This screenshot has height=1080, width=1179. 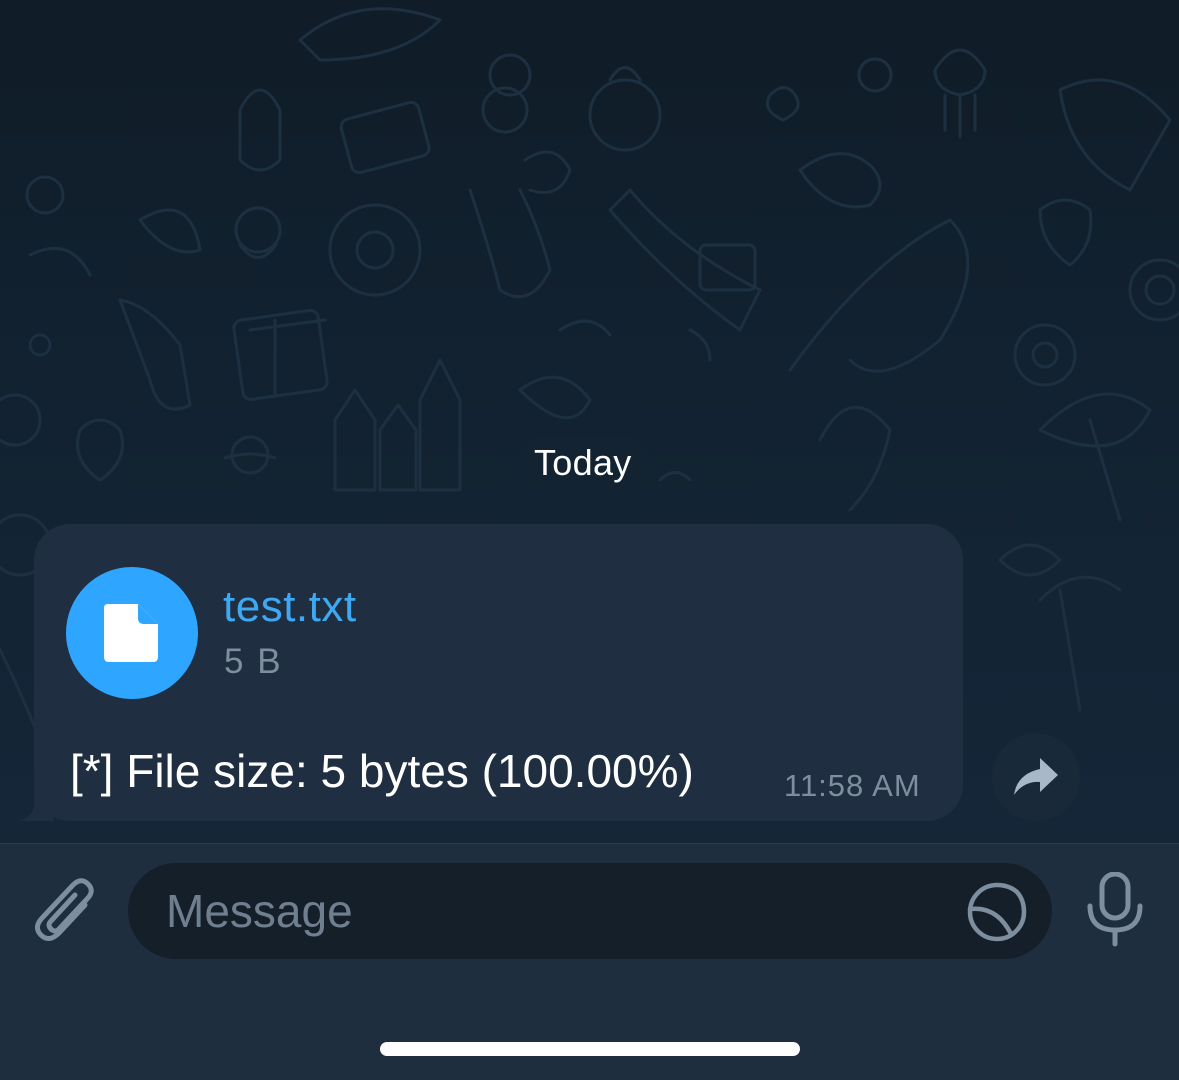 I want to click on sticker-icon, so click(x=997, y=912).